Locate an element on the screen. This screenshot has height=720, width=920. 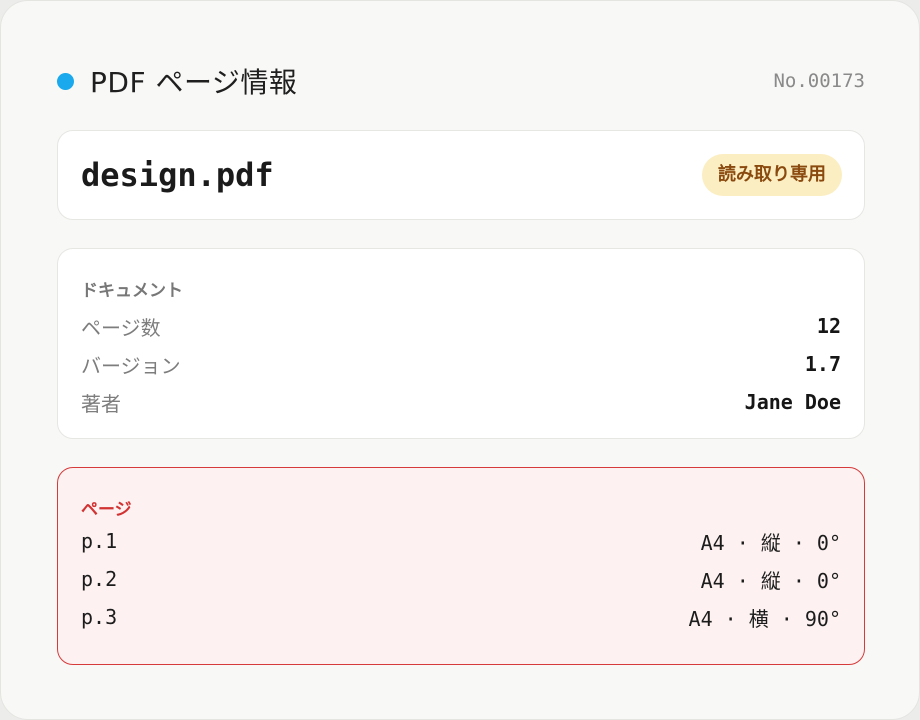
panel-header: PDF ページ情報 No.00173 is located at coordinates (461, 81).